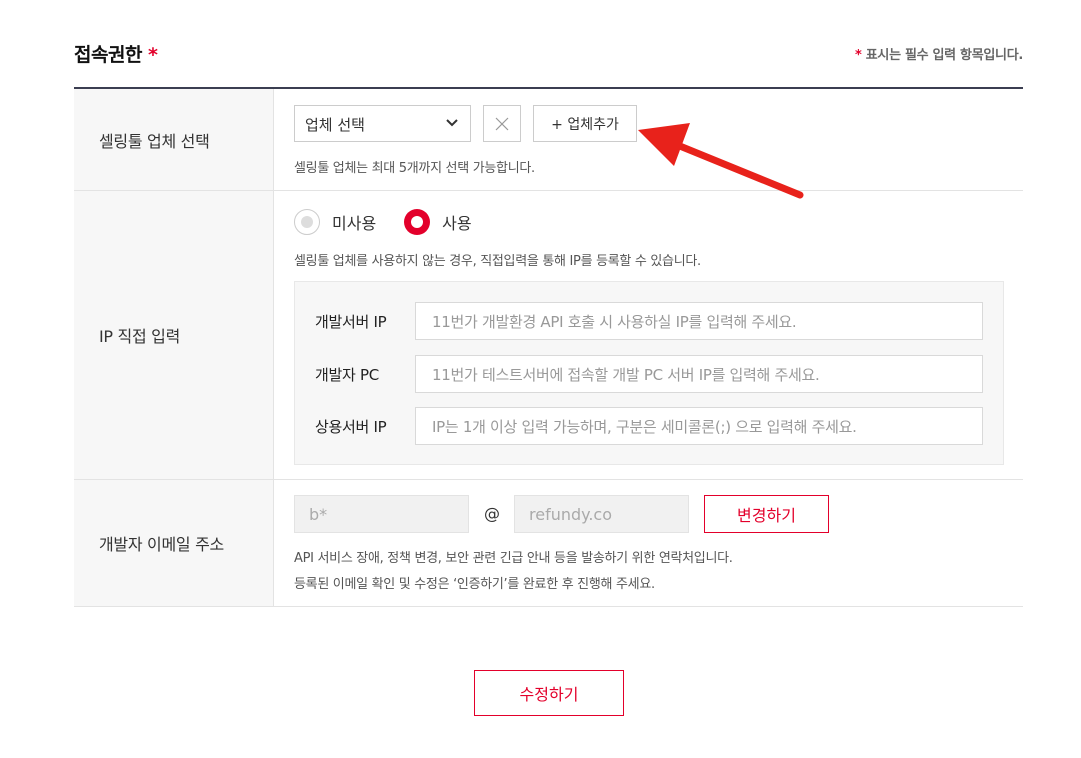  I want to click on required-note-text: 표시는 필수 입력 항목입니다., so click(944, 55).